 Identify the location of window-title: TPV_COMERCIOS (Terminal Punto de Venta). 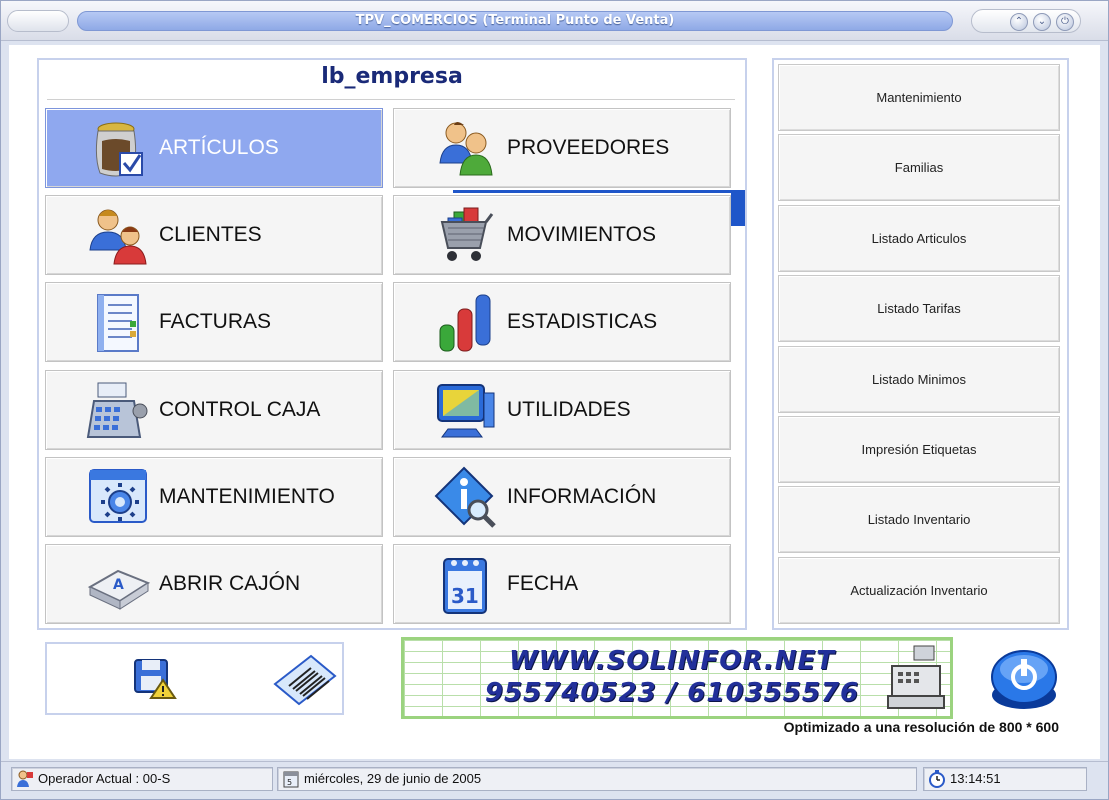
(515, 21).